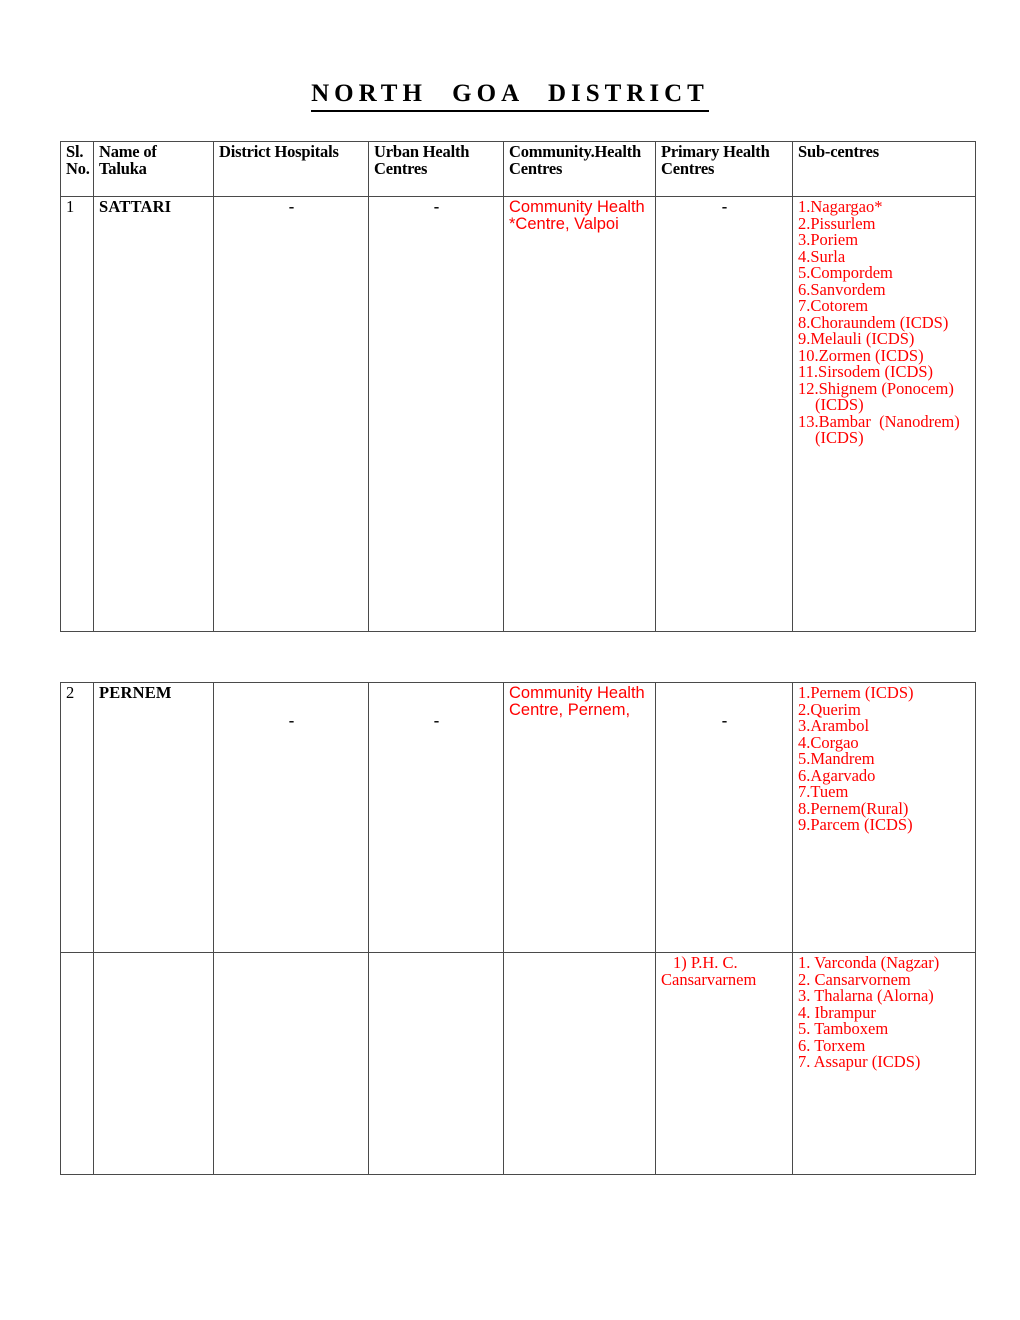 The width and height of the screenshot is (1020, 1320). What do you see at coordinates (839, 437) in the screenshot?
I see `sub-centre-item-continuation: (ICDS)` at bounding box center [839, 437].